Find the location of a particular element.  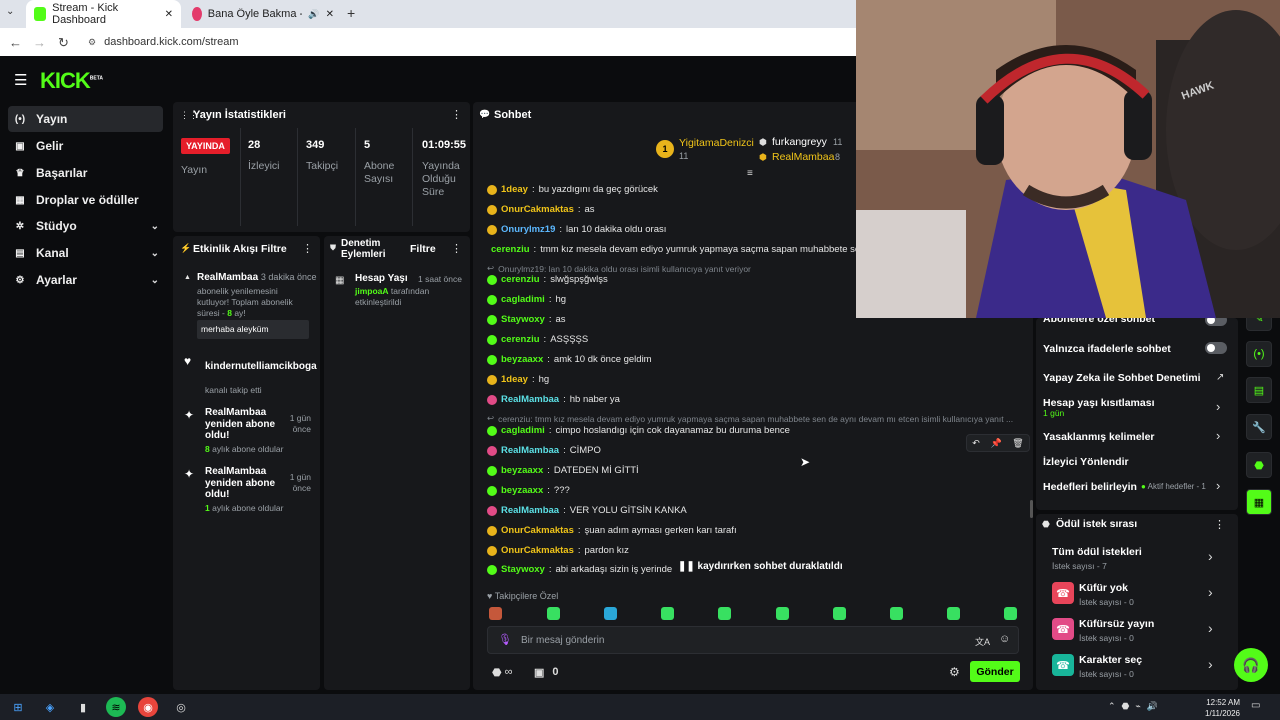

spotify-icon: ≋ is located at coordinates (116, 707).